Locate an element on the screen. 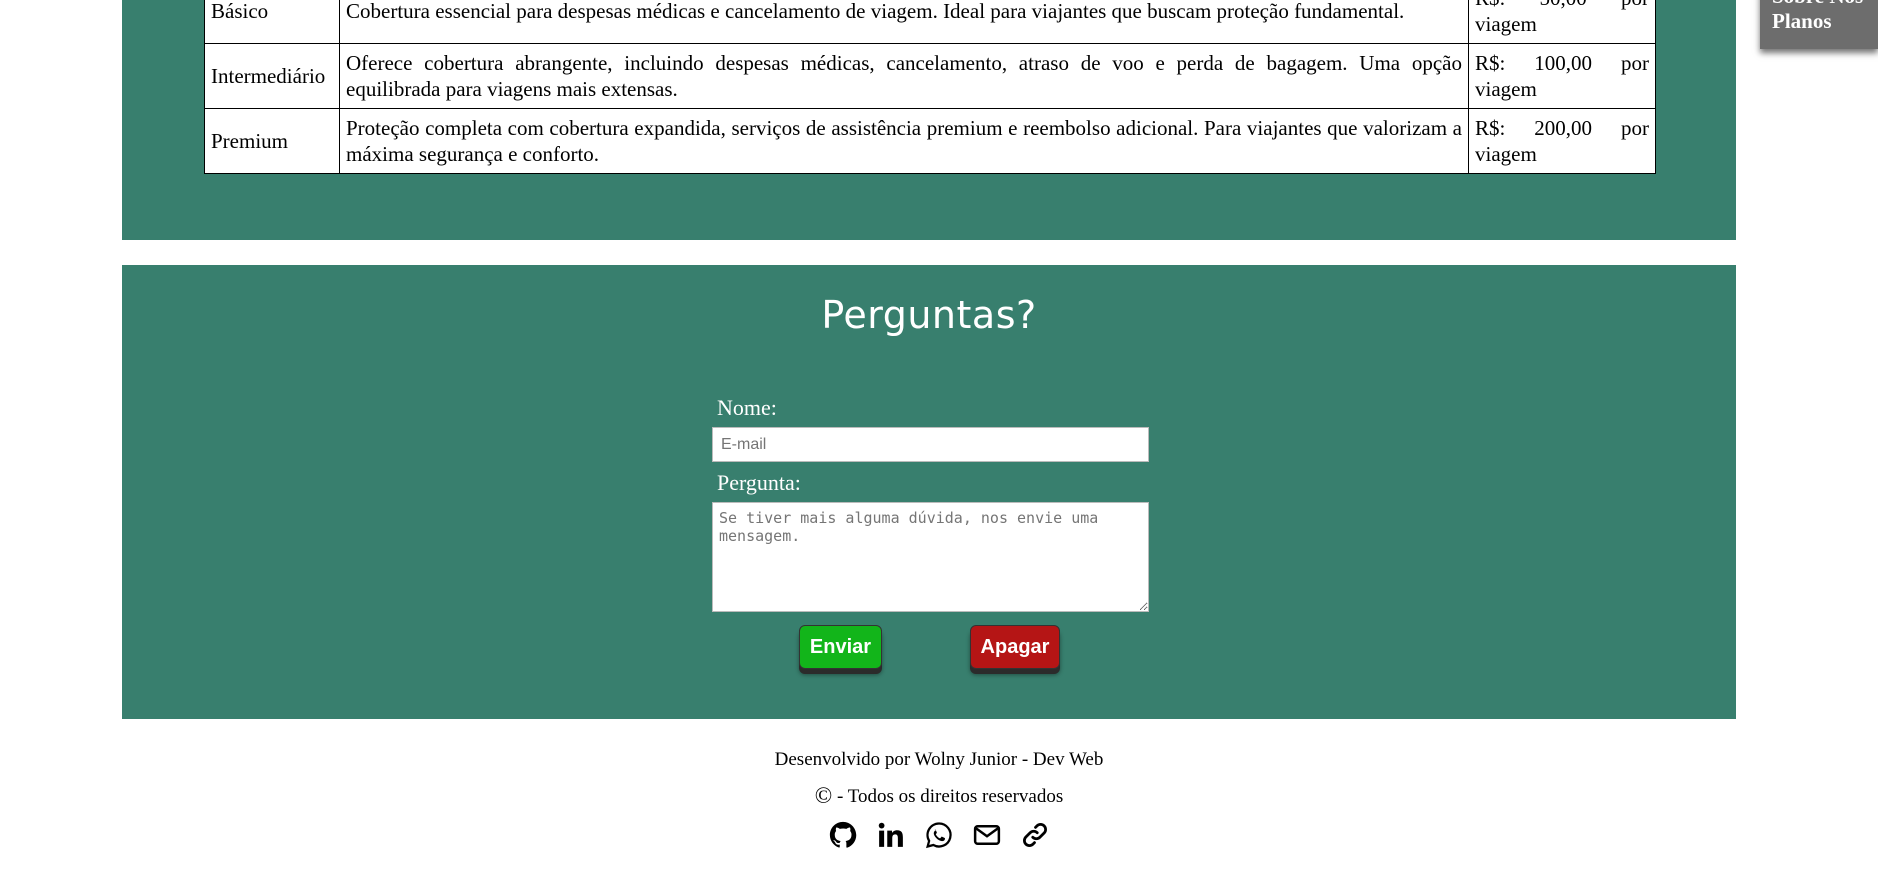 This screenshot has width=1878, height=872. plan-name-cell: Intermediário is located at coordinates (272, 76).